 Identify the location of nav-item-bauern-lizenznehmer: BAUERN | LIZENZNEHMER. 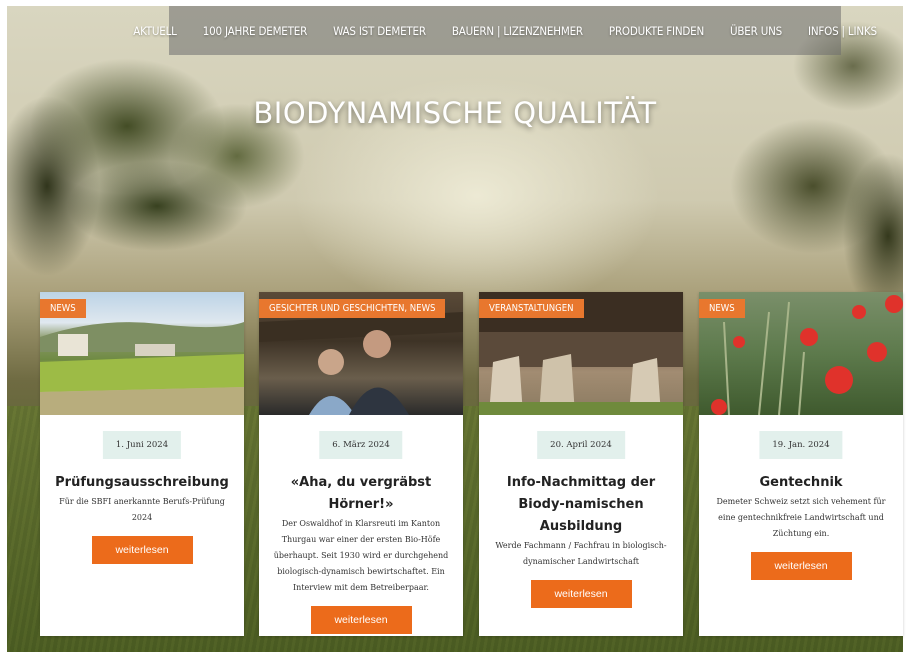
(517, 31).